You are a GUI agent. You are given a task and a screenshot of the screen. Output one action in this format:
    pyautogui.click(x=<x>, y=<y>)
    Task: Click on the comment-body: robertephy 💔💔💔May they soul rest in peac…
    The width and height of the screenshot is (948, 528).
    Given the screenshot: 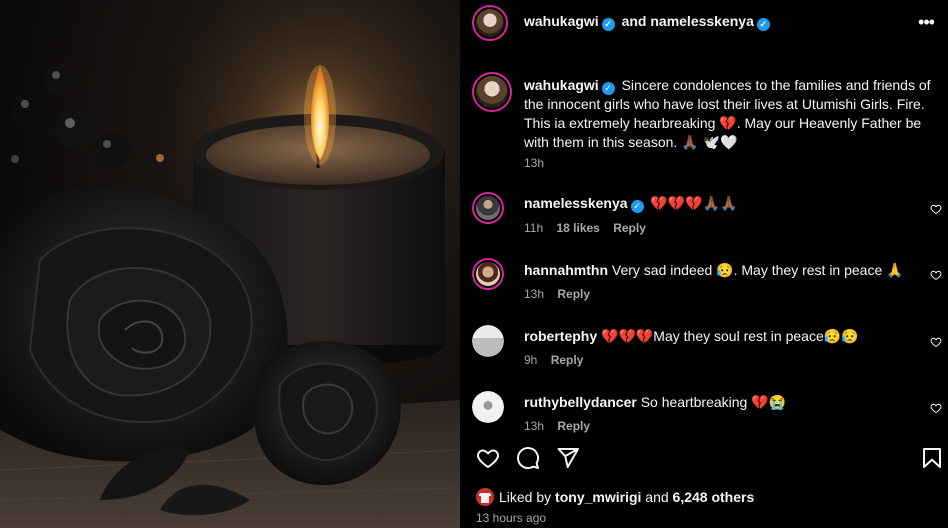 What is the action you would take?
    pyautogui.click(x=724, y=336)
    